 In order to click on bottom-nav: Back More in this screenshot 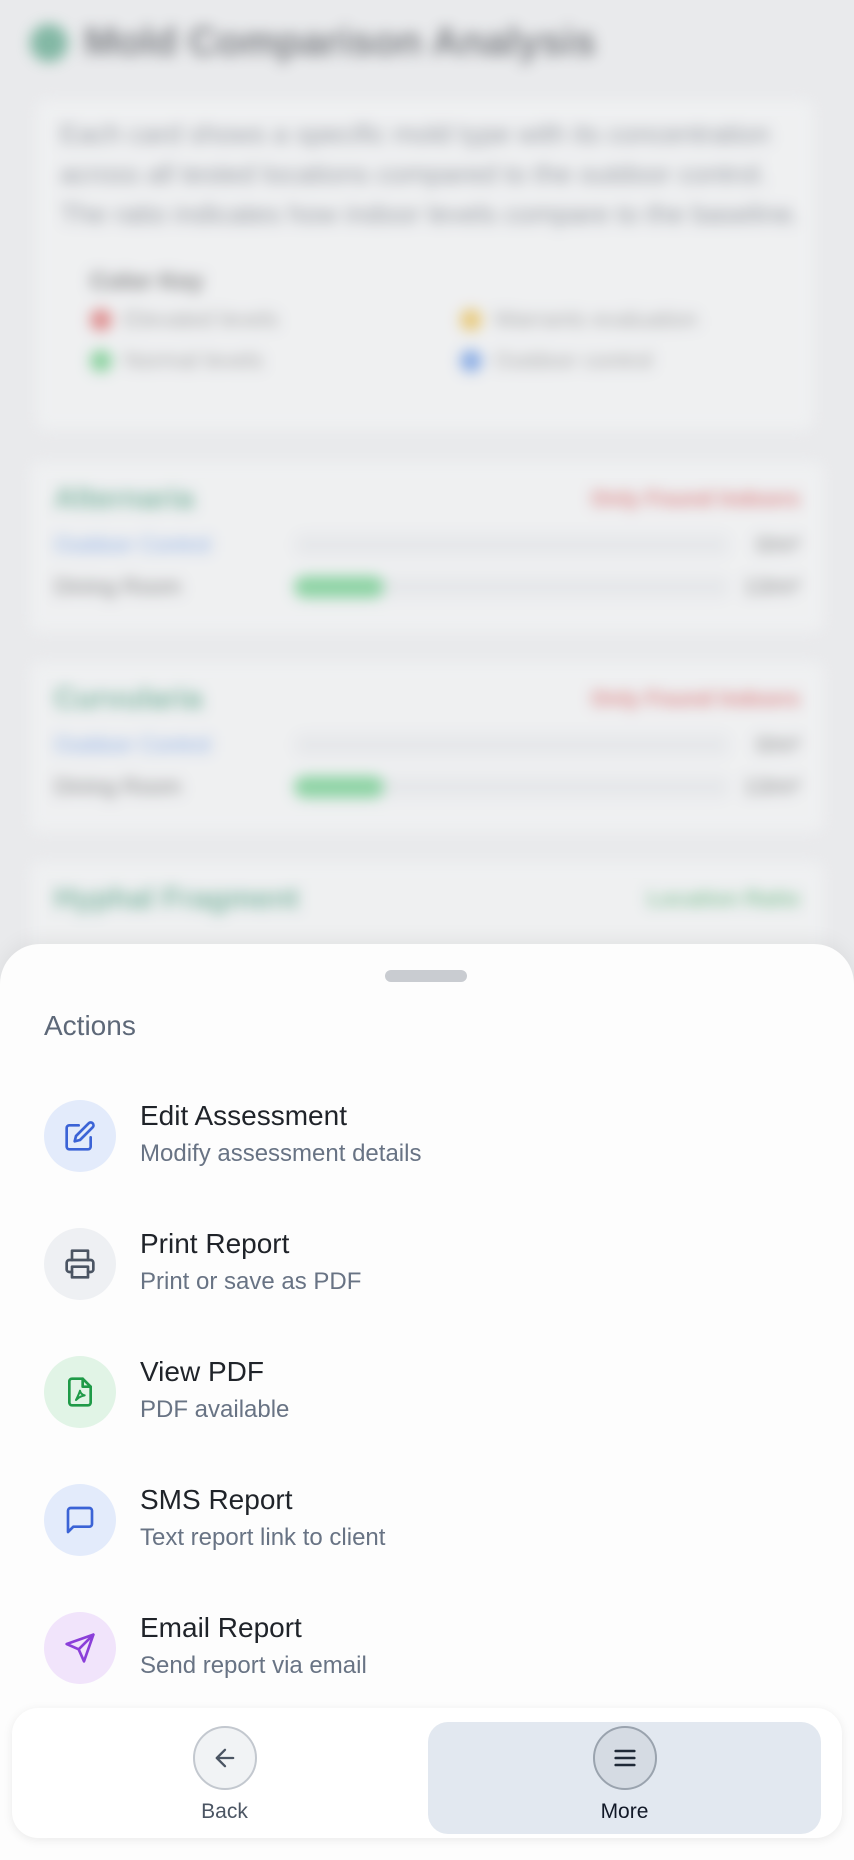, I will do `click(427, 1773)`.